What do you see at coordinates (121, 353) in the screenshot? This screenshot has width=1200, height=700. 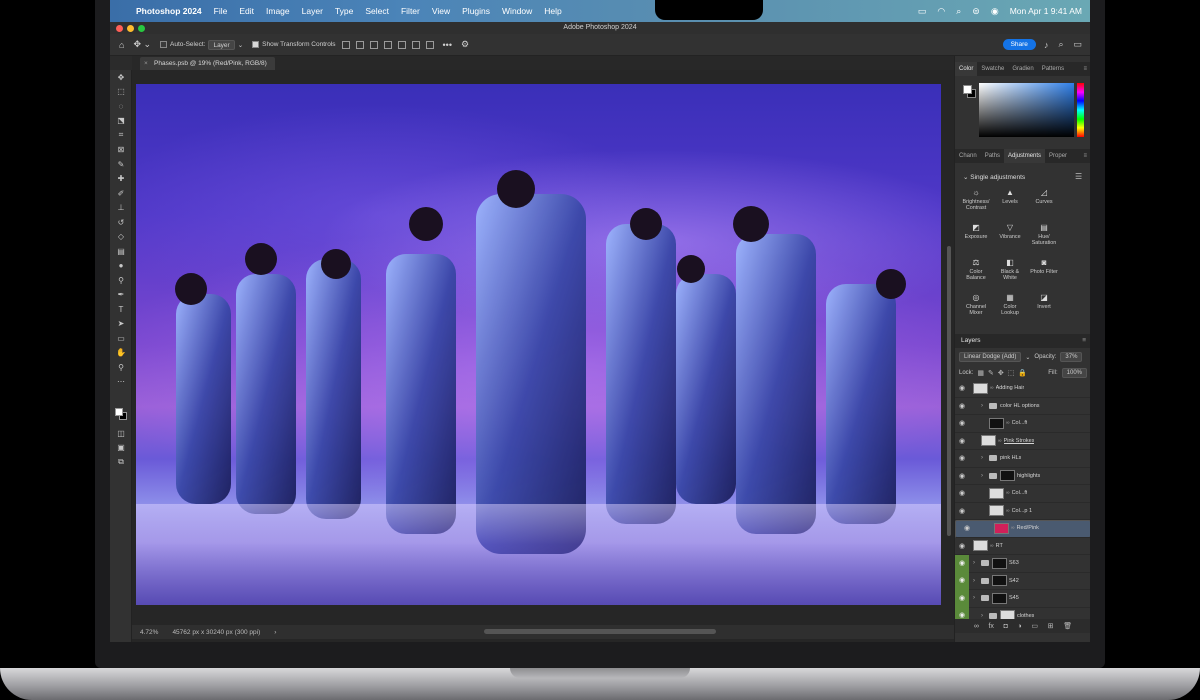 I see `hand-tool-icon: ✋` at bounding box center [121, 353].